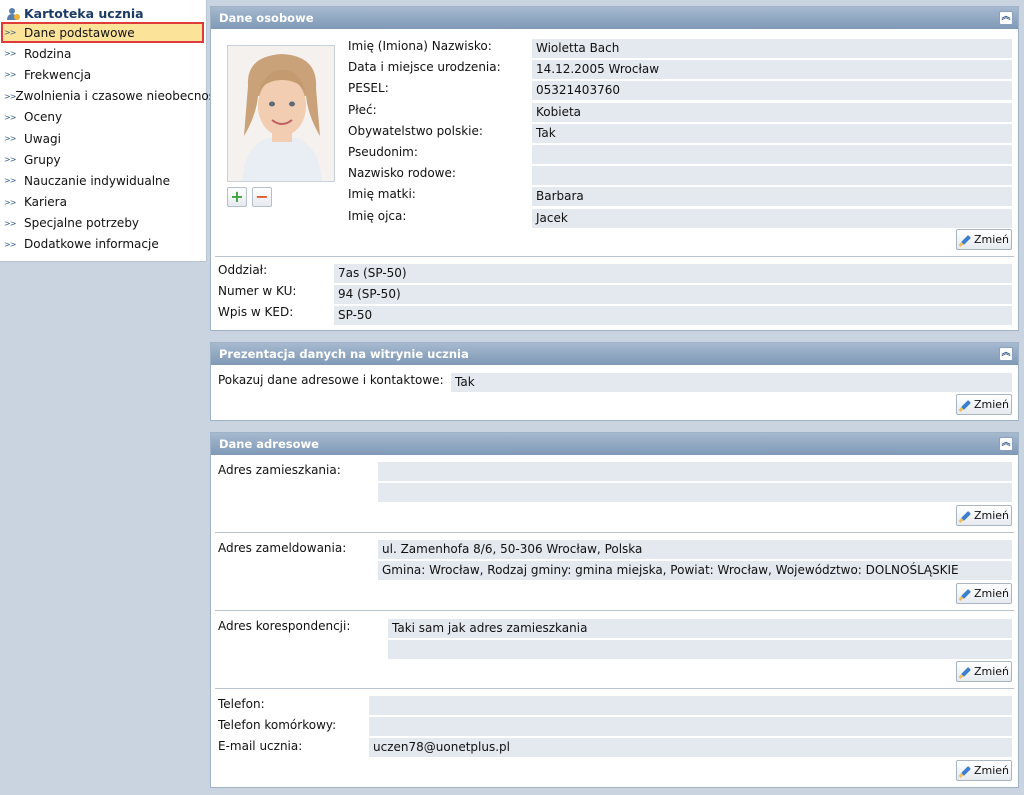  What do you see at coordinates (103, 202) in the screenshot?
I see `sidebar-item: >> Kariera` at bounding box center [103, 202].